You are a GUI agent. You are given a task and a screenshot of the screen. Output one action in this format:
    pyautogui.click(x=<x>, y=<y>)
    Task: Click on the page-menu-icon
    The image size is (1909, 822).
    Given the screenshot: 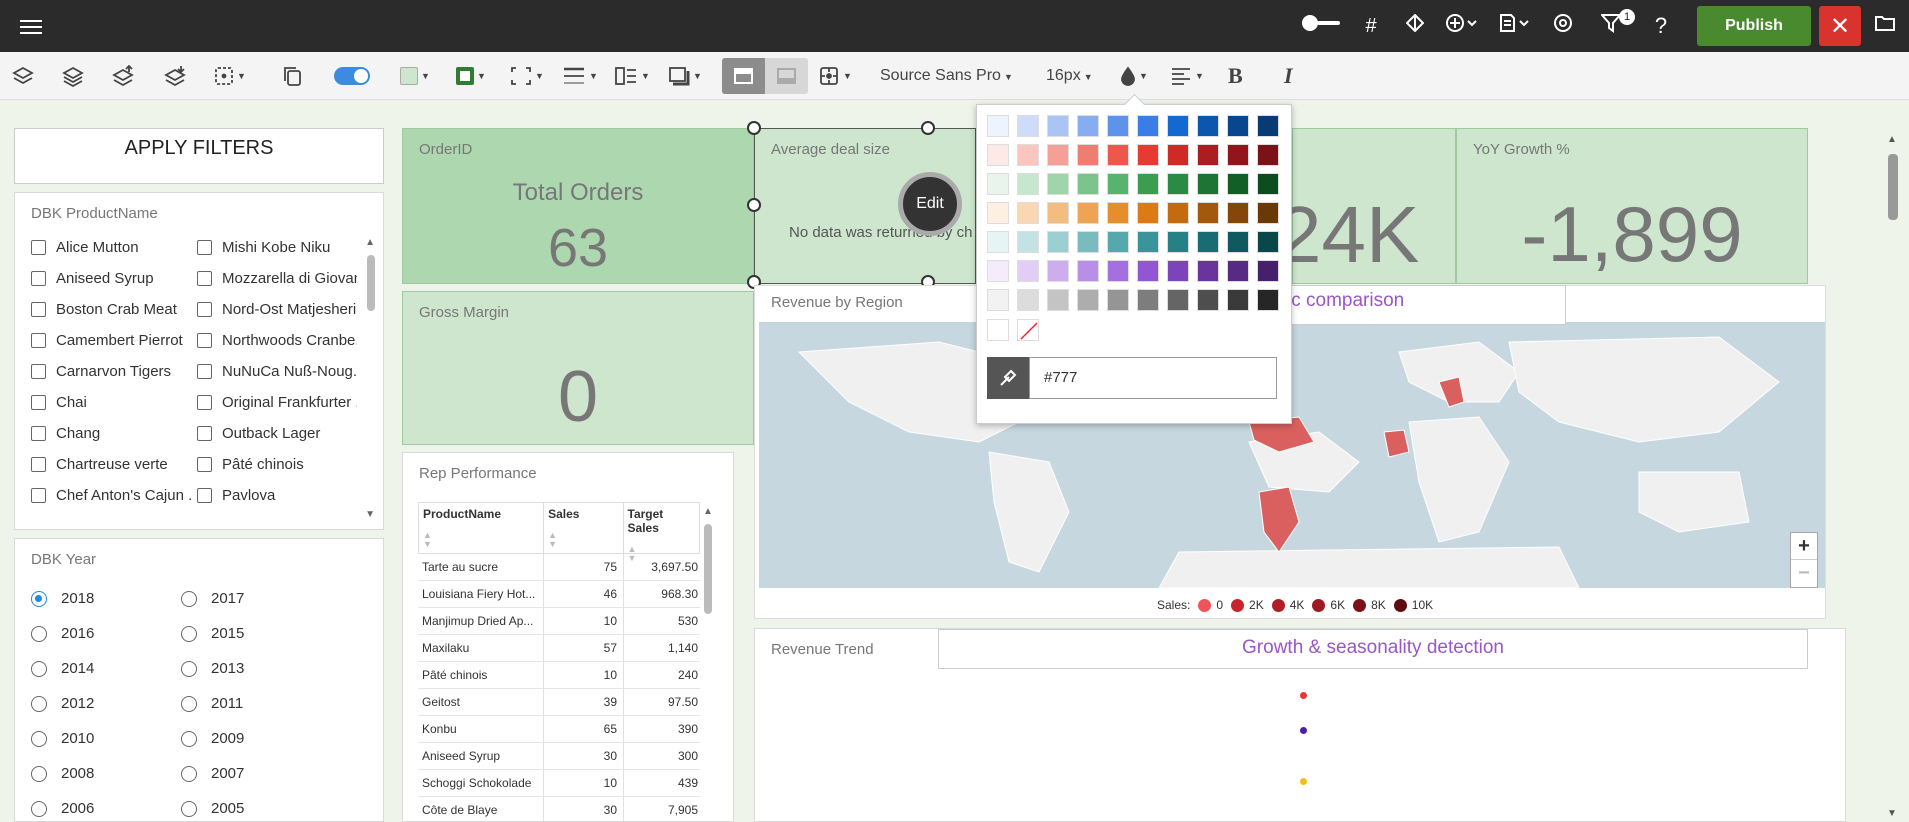 What is the action you would take?
    pyautogui.click(x=1515, y=26)
    